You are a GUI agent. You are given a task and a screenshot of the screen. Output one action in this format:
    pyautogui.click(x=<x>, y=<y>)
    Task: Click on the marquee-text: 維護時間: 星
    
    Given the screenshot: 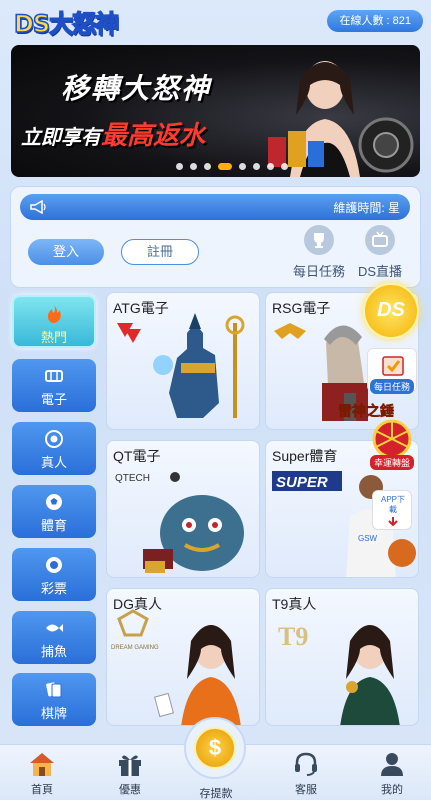 What is the action you would take?
    pyautogui.click(x=366, y=208)
    